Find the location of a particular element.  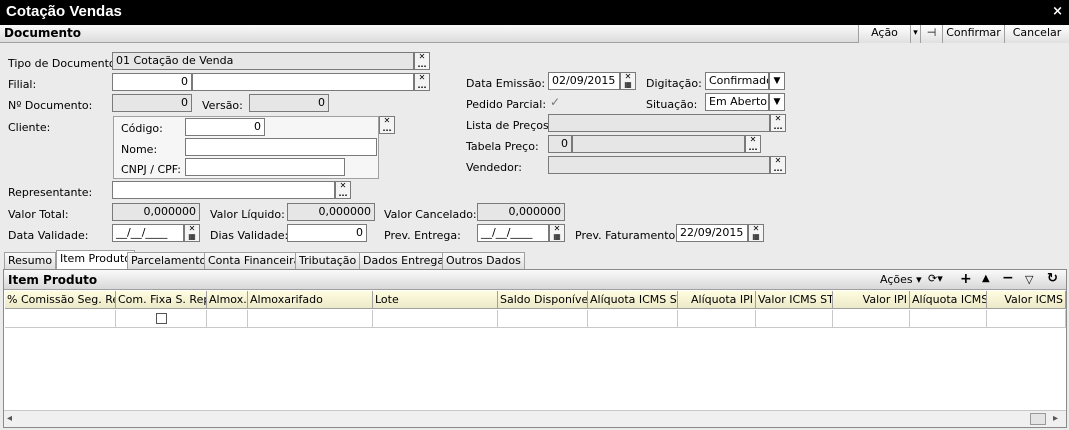

data-validade-label: Data Validade: is located at coordinates (48, 235).